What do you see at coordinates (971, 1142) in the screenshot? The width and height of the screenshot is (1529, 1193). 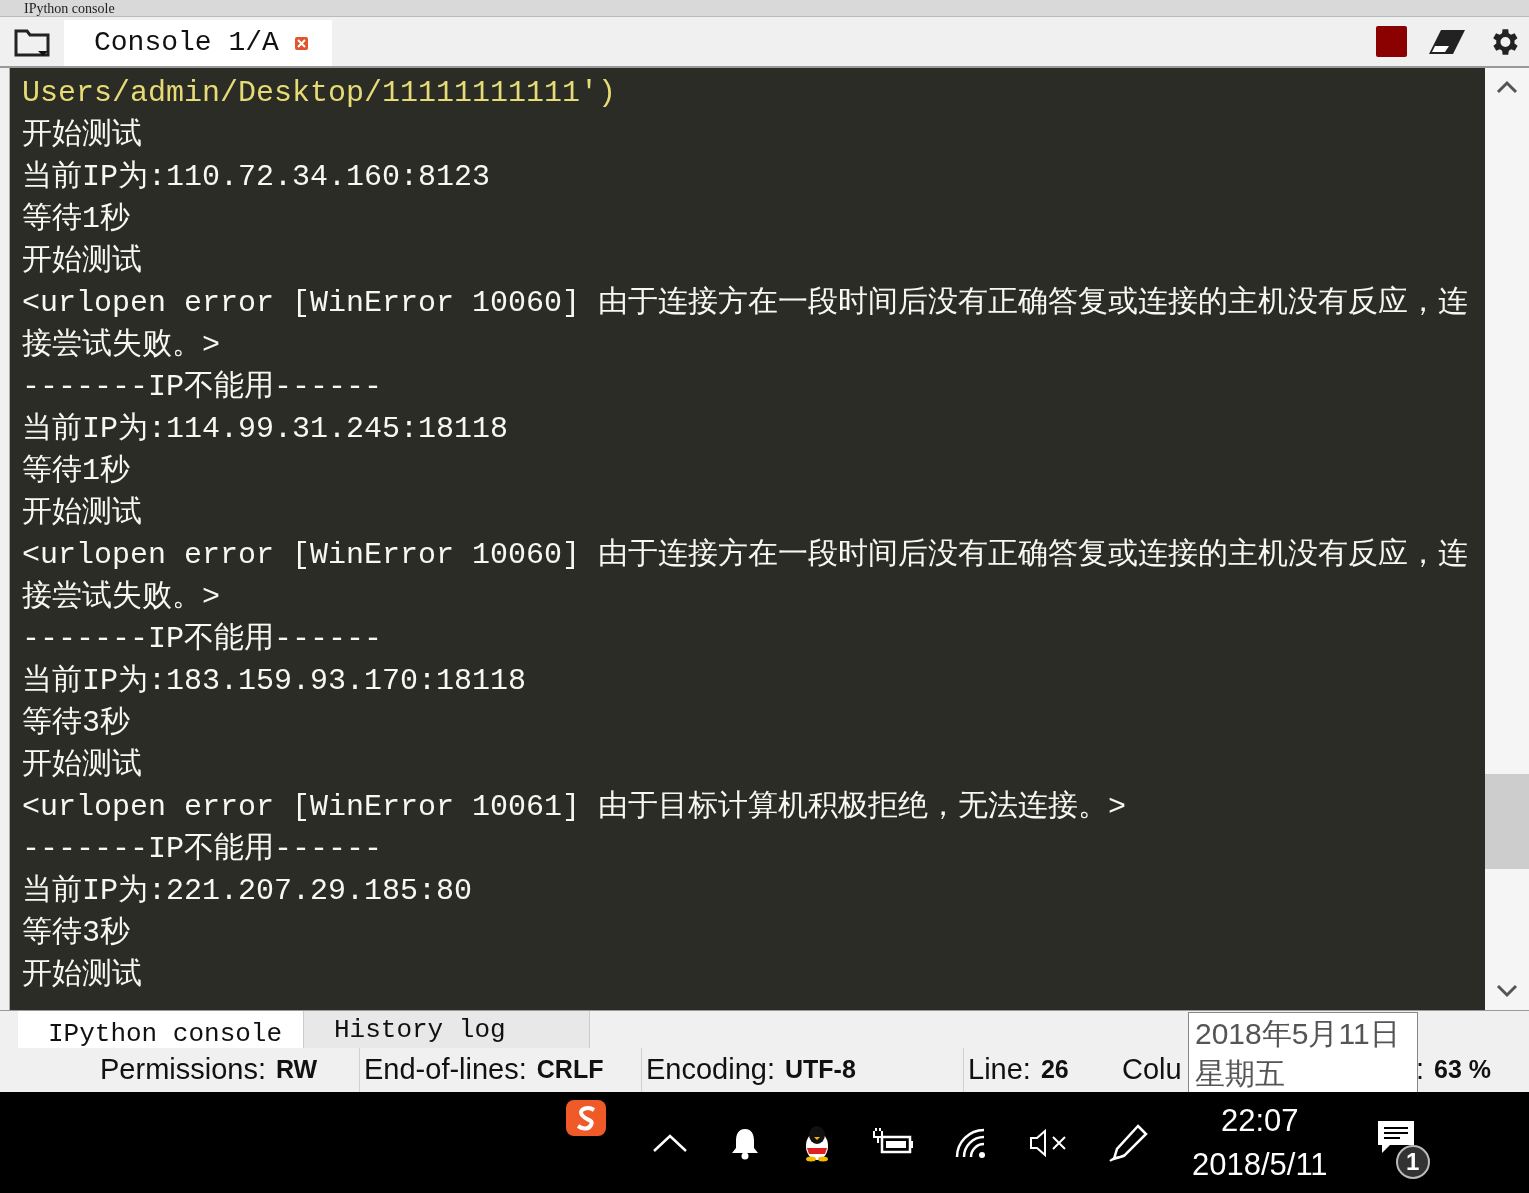 I see `wifi-icon` at bounding box center [971, 1142].